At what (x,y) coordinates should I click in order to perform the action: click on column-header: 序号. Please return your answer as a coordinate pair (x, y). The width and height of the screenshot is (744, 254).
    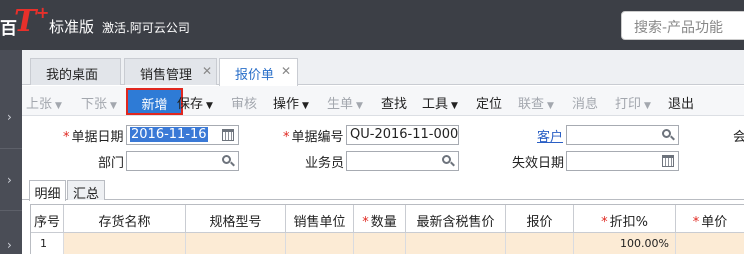
    Looking at the image, I should click on (47, 219).